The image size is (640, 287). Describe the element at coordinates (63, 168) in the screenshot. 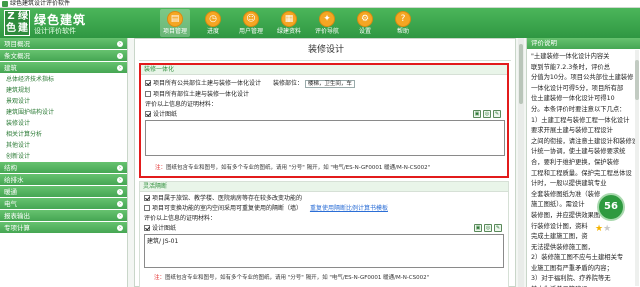

I see `sidebar-category: 结构 ›` at that location.